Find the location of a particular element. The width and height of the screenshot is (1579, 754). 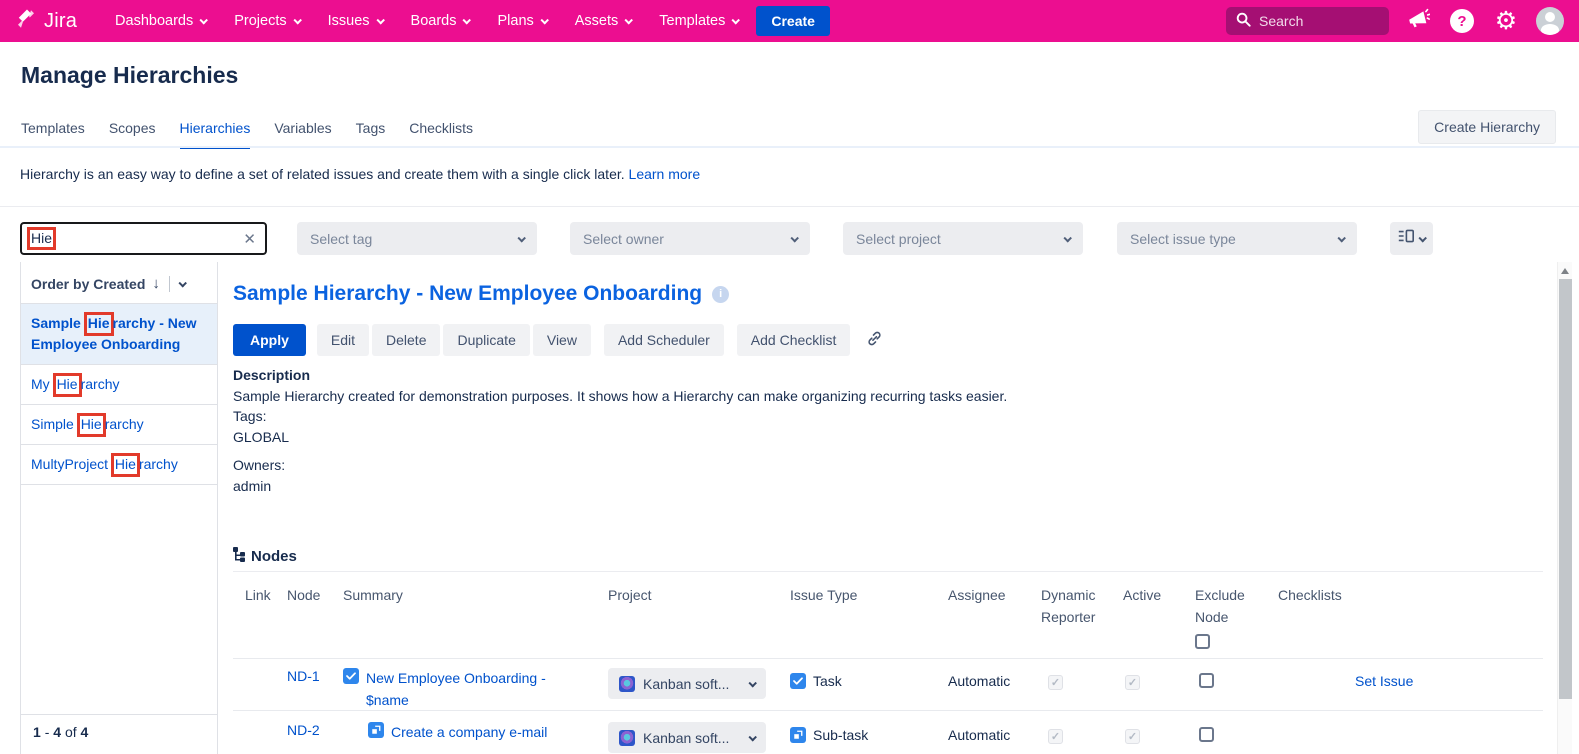

col-summary: Summary is located at coordinates (373, 595).